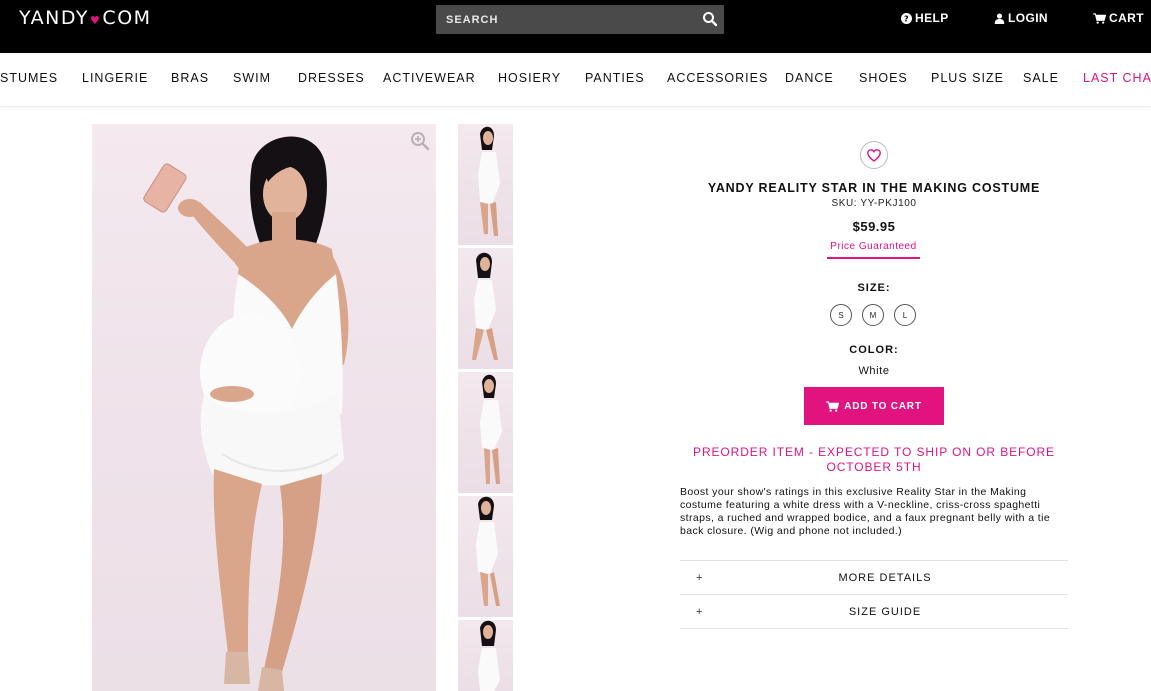 The image size is (1151, 691). What do you see at coordinates (246, 413) in the screenshot?
I see `model-figure` at bounding box center [246, 413].